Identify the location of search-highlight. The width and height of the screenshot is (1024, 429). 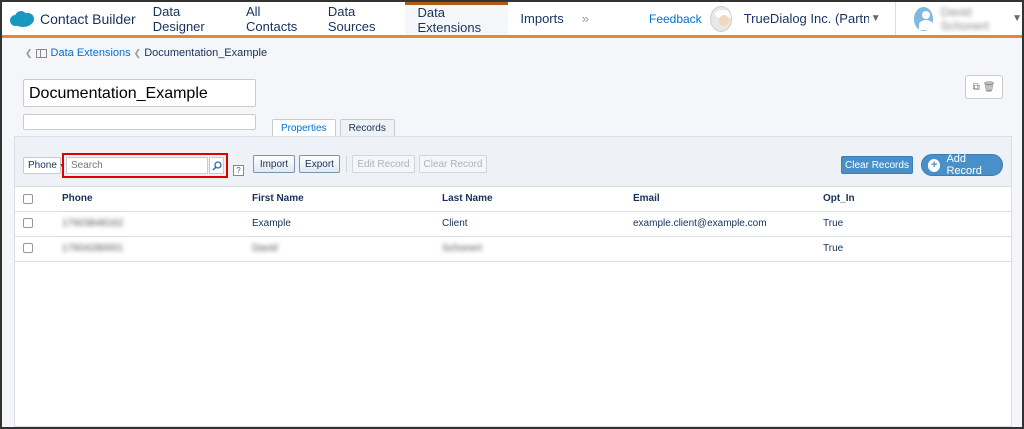
(145, 165).